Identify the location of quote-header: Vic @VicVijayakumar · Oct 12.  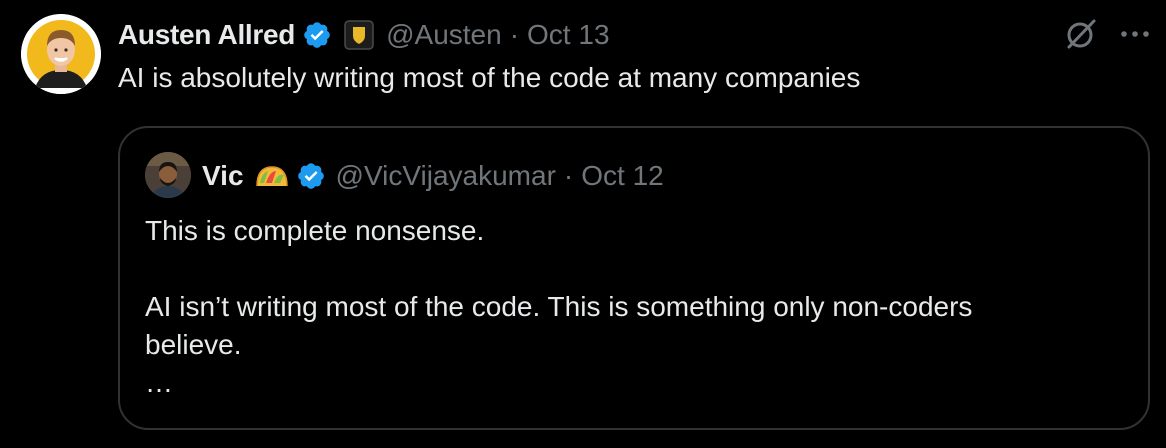
(433, 176).